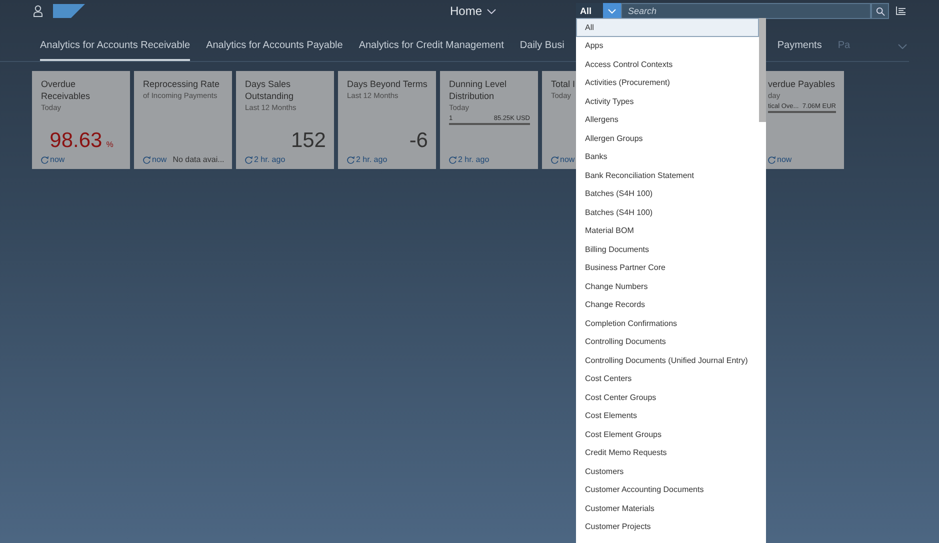  What do you see at coordinates (181, 84) in the screenshot?
I see `tile-title: Reprocessing Rate` at bounding box center [181, 84].